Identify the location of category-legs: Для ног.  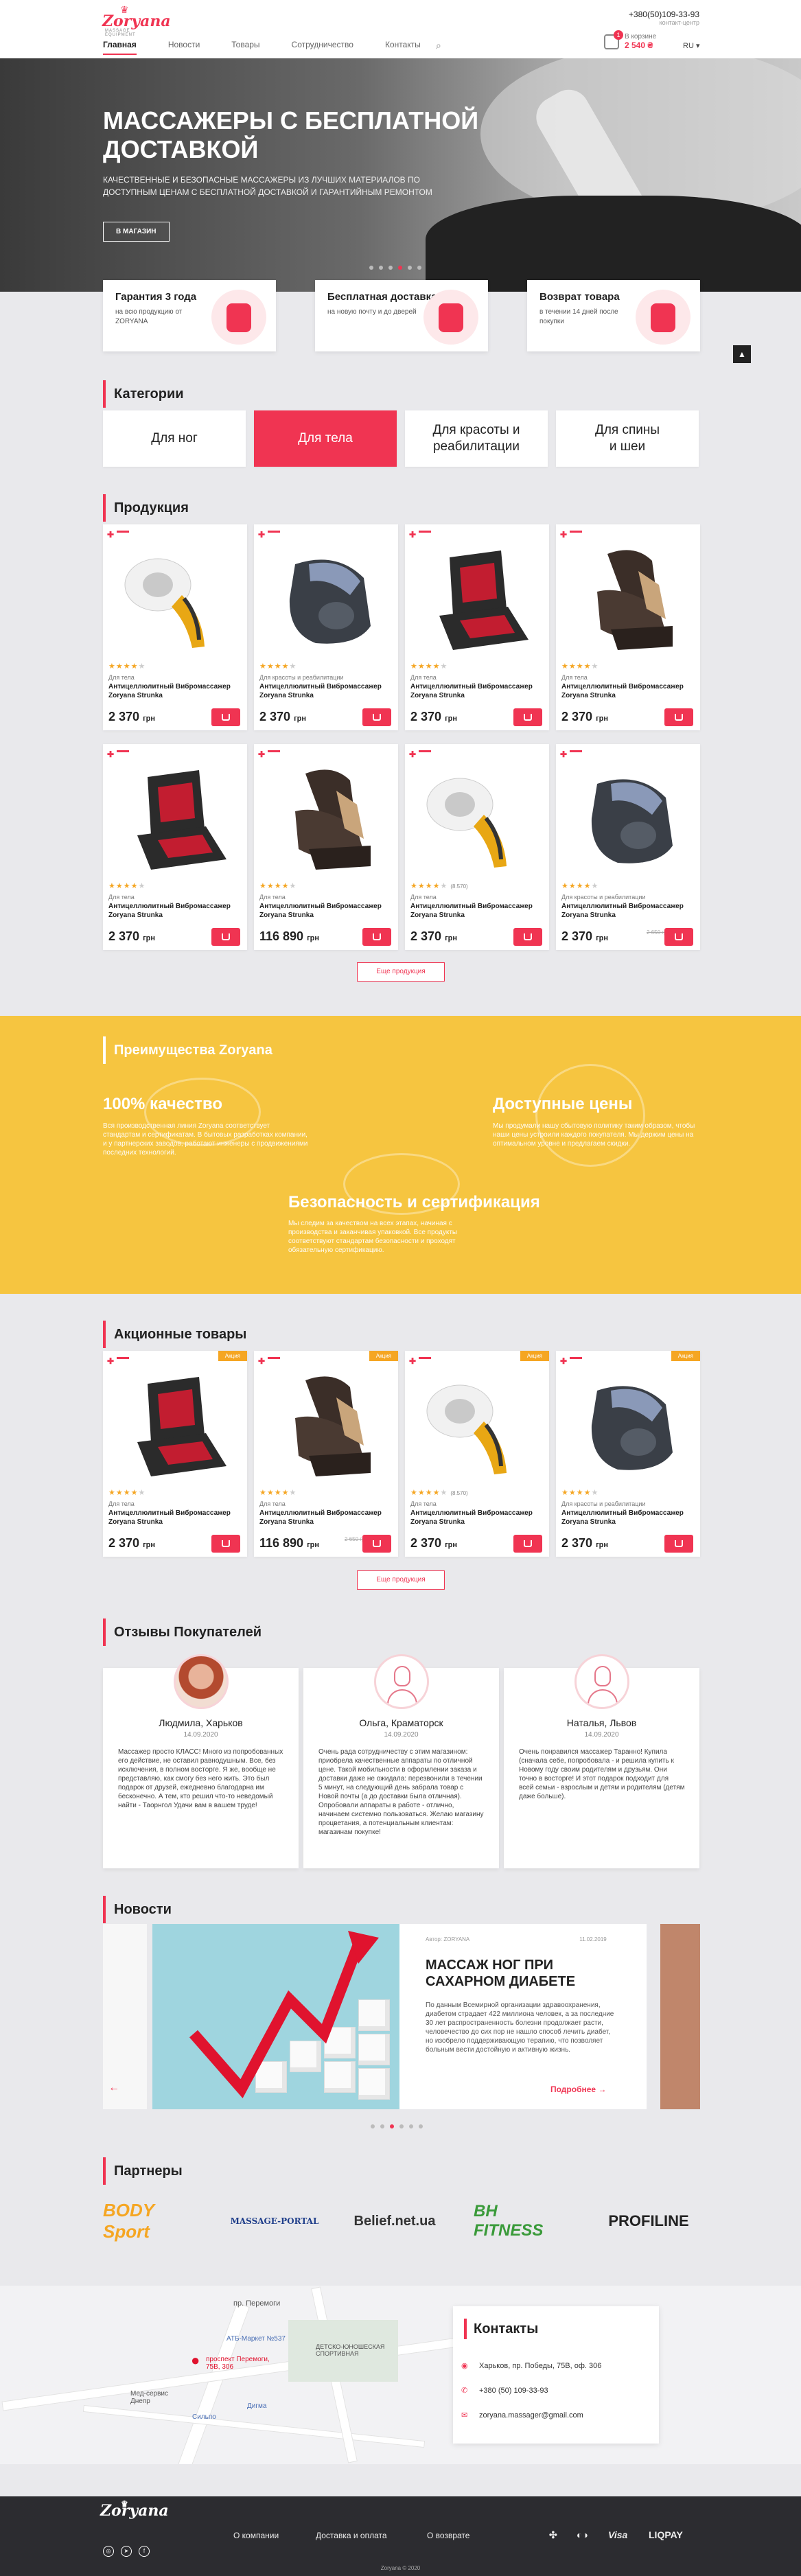
(174, 438).